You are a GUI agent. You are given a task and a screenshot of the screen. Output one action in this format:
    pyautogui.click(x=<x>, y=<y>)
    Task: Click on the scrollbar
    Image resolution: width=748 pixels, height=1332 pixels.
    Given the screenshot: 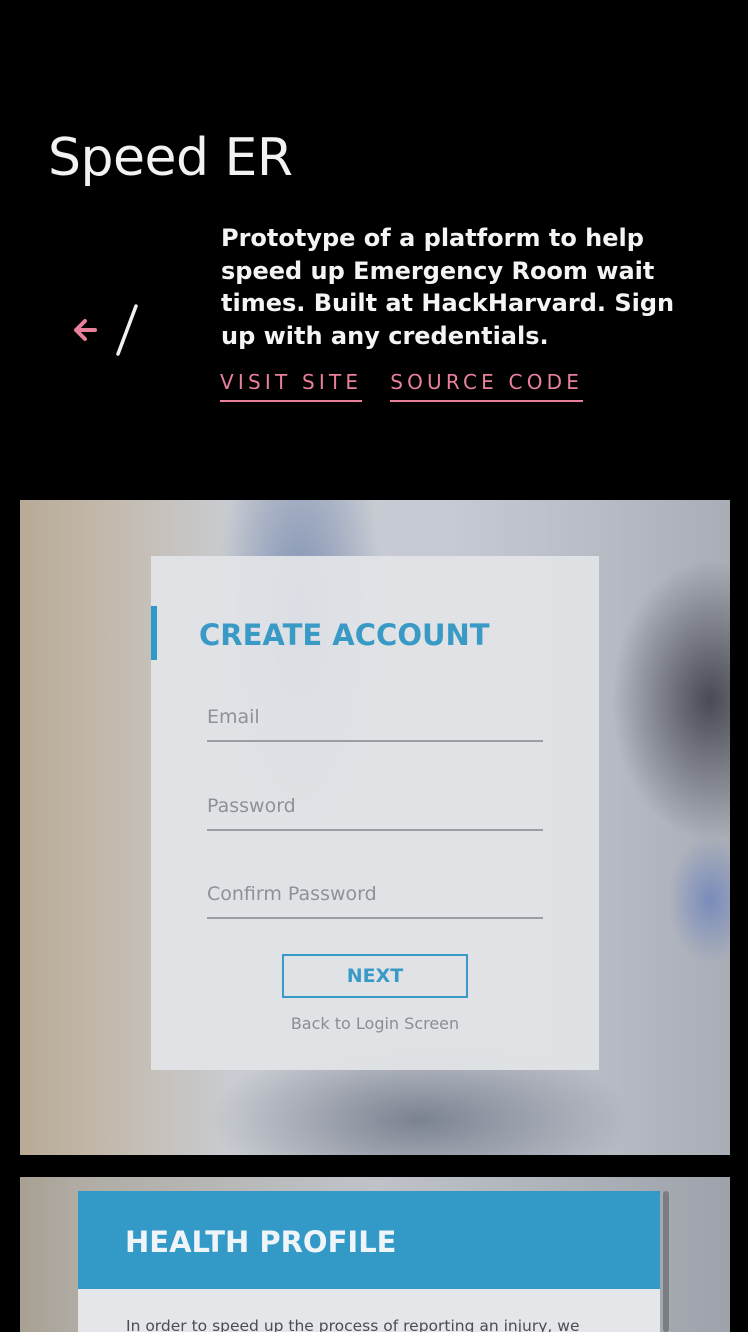 What is the action you would take?
    pyautogui.click(x=666, y=1261)
    